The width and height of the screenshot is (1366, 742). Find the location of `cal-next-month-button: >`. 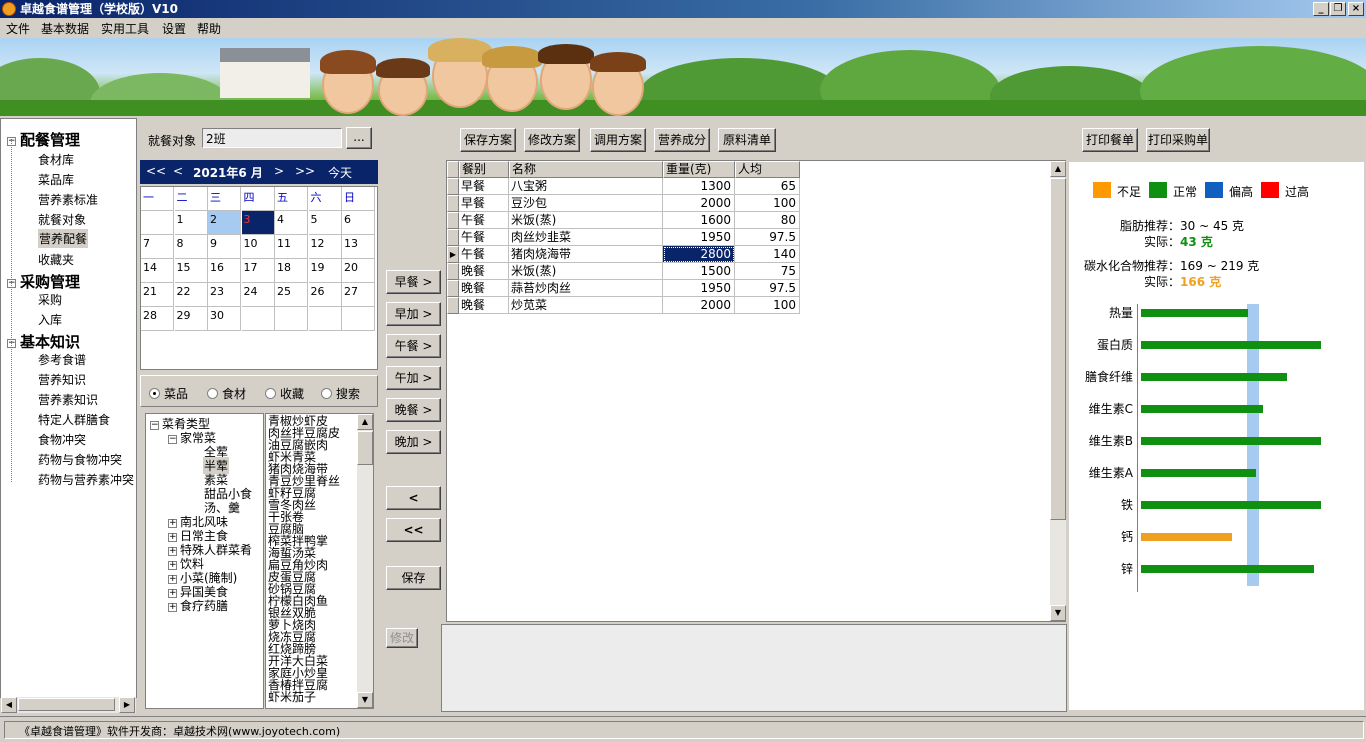

cal-next-month-button: > is located at coordinates (279, 171).